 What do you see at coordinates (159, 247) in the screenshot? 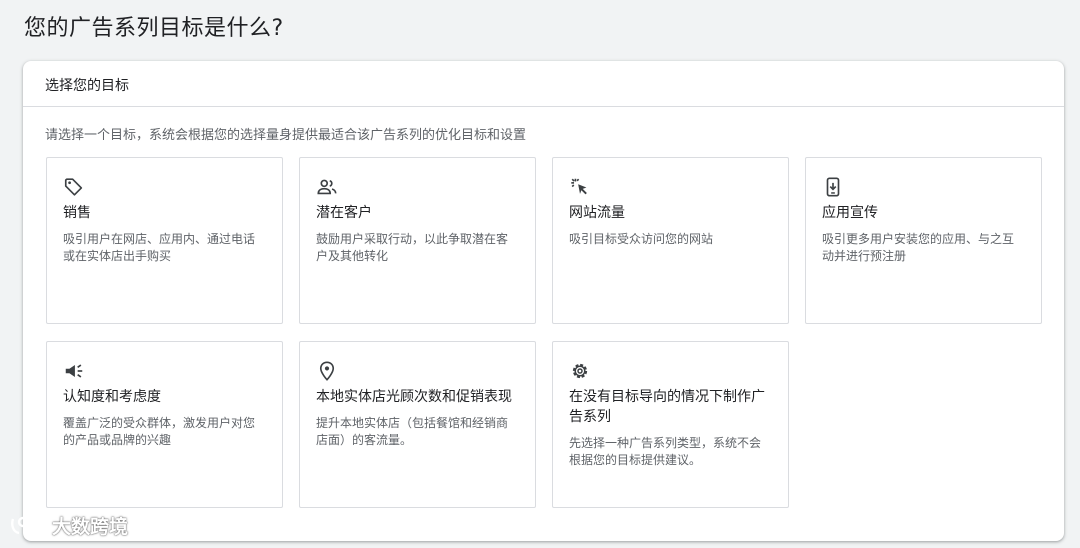
I see `goal-description: 吸引用户在网店、应用内、通过电话或在实体店出手购买` at bounding box center [159, 247].